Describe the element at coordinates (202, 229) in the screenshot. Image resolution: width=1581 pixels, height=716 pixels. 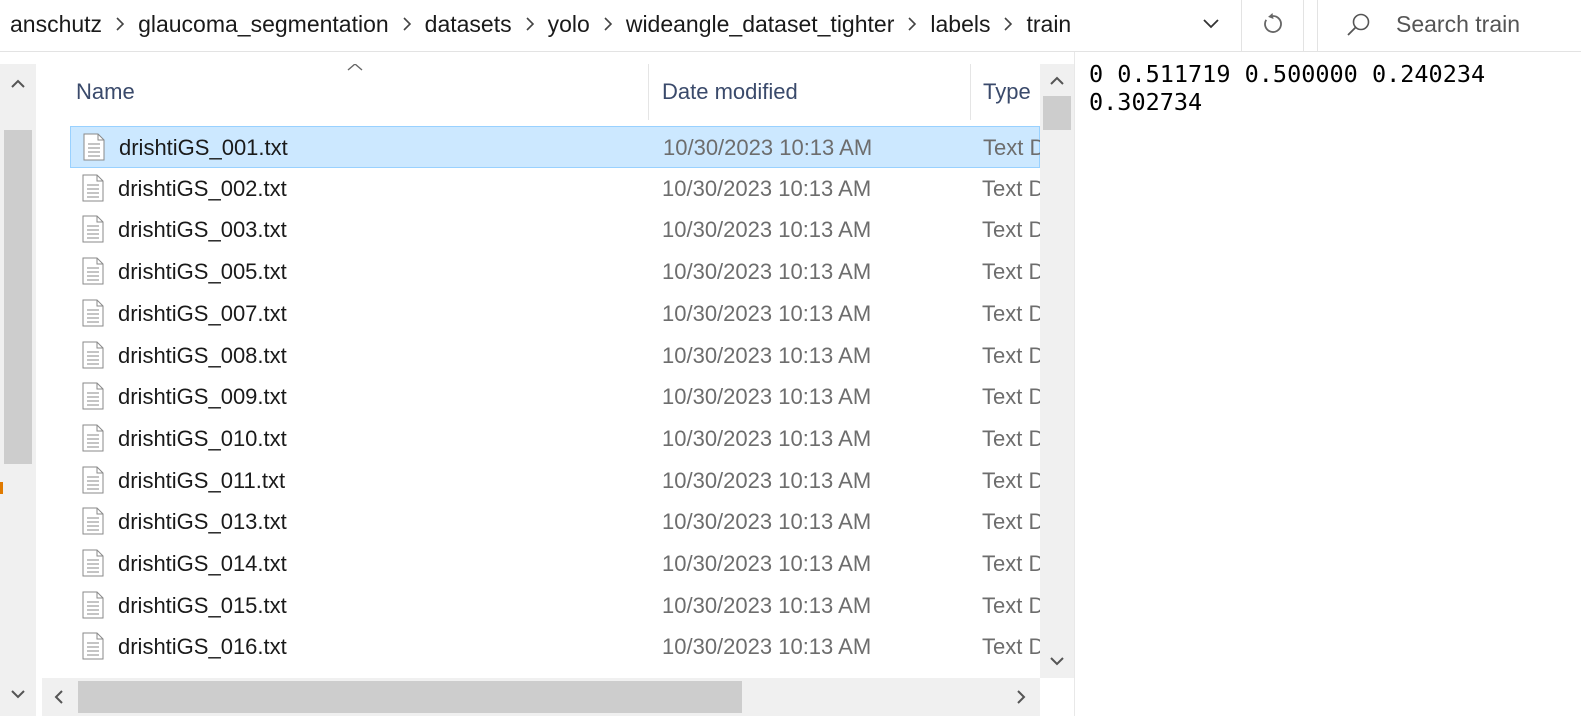
I see `file-name: drishtiGS_003.txt` at that location.